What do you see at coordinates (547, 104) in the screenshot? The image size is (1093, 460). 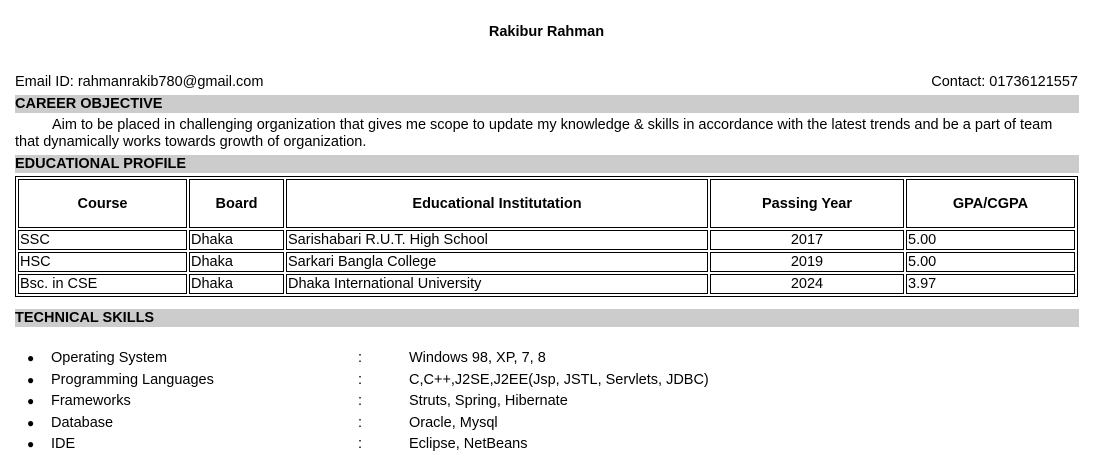 I see `section-career-objective: CAREER OBJECTIVE` at bounding box center [547, 104].